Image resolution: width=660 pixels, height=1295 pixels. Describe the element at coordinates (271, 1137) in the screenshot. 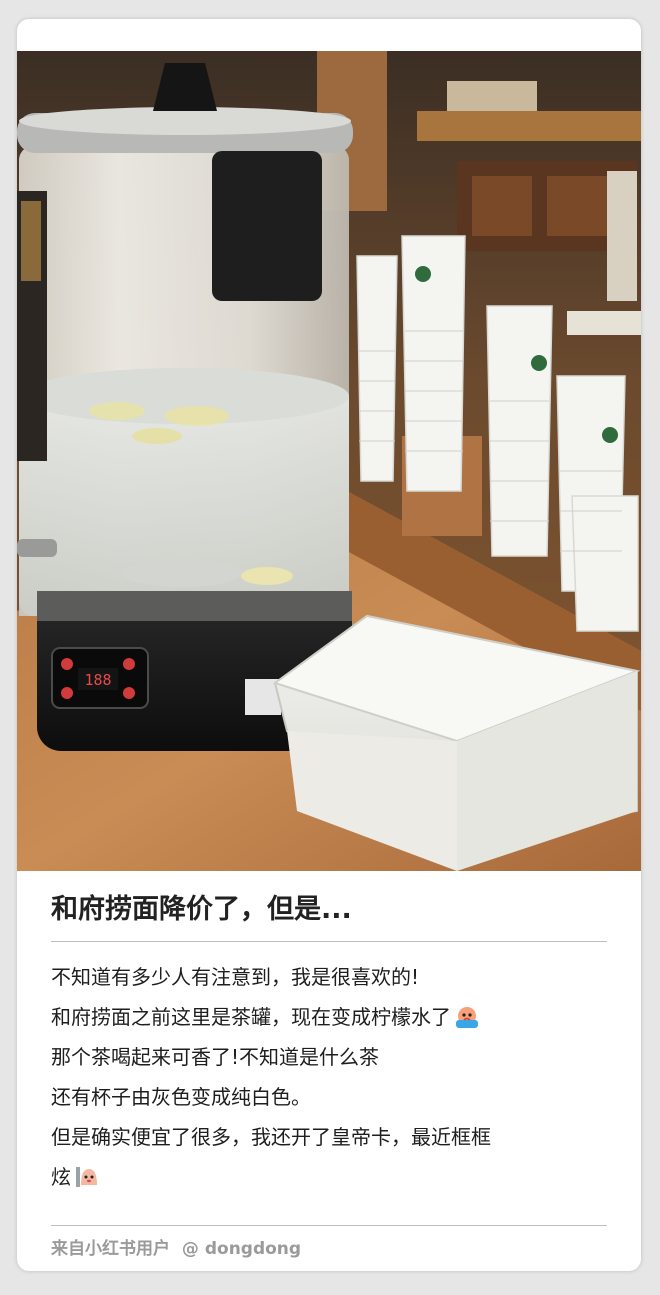

I see `body-line-5: 但是确实便宜了很多，我还开了皇帝卡，最近框框` at that location.